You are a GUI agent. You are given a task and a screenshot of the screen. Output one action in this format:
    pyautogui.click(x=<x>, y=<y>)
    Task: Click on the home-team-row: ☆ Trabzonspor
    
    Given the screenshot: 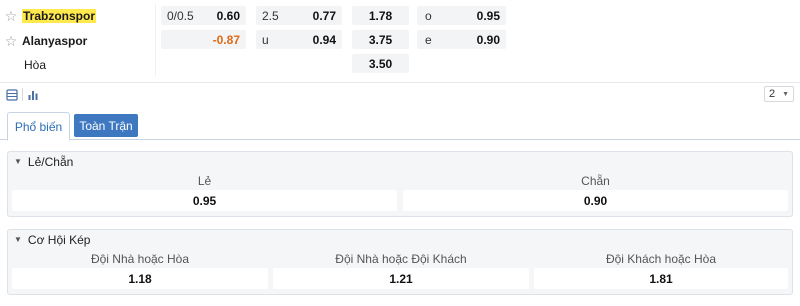 What is the action you would take?
    pyautogui.click(x=80, y=15)
    